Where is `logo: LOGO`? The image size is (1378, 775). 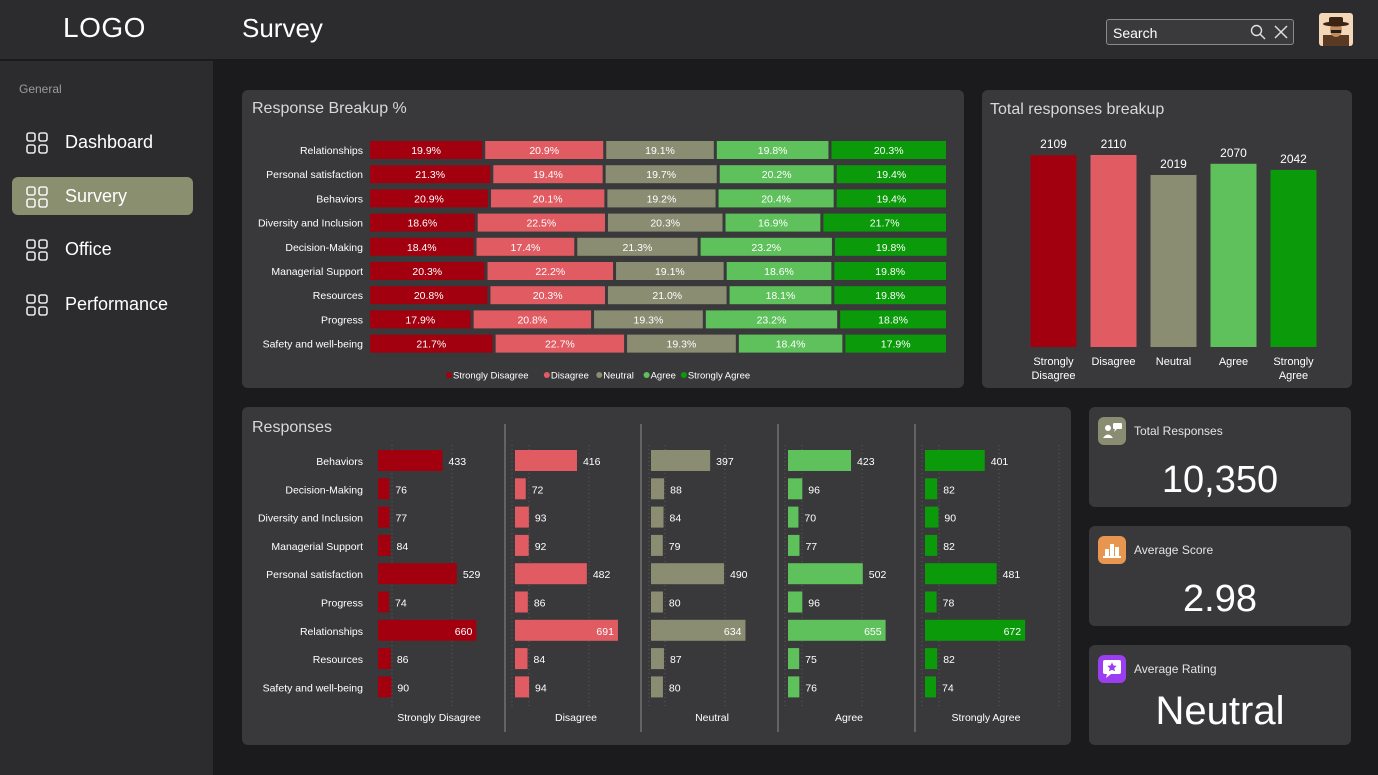
logo: LOGO is located at coordinates (104, 27).